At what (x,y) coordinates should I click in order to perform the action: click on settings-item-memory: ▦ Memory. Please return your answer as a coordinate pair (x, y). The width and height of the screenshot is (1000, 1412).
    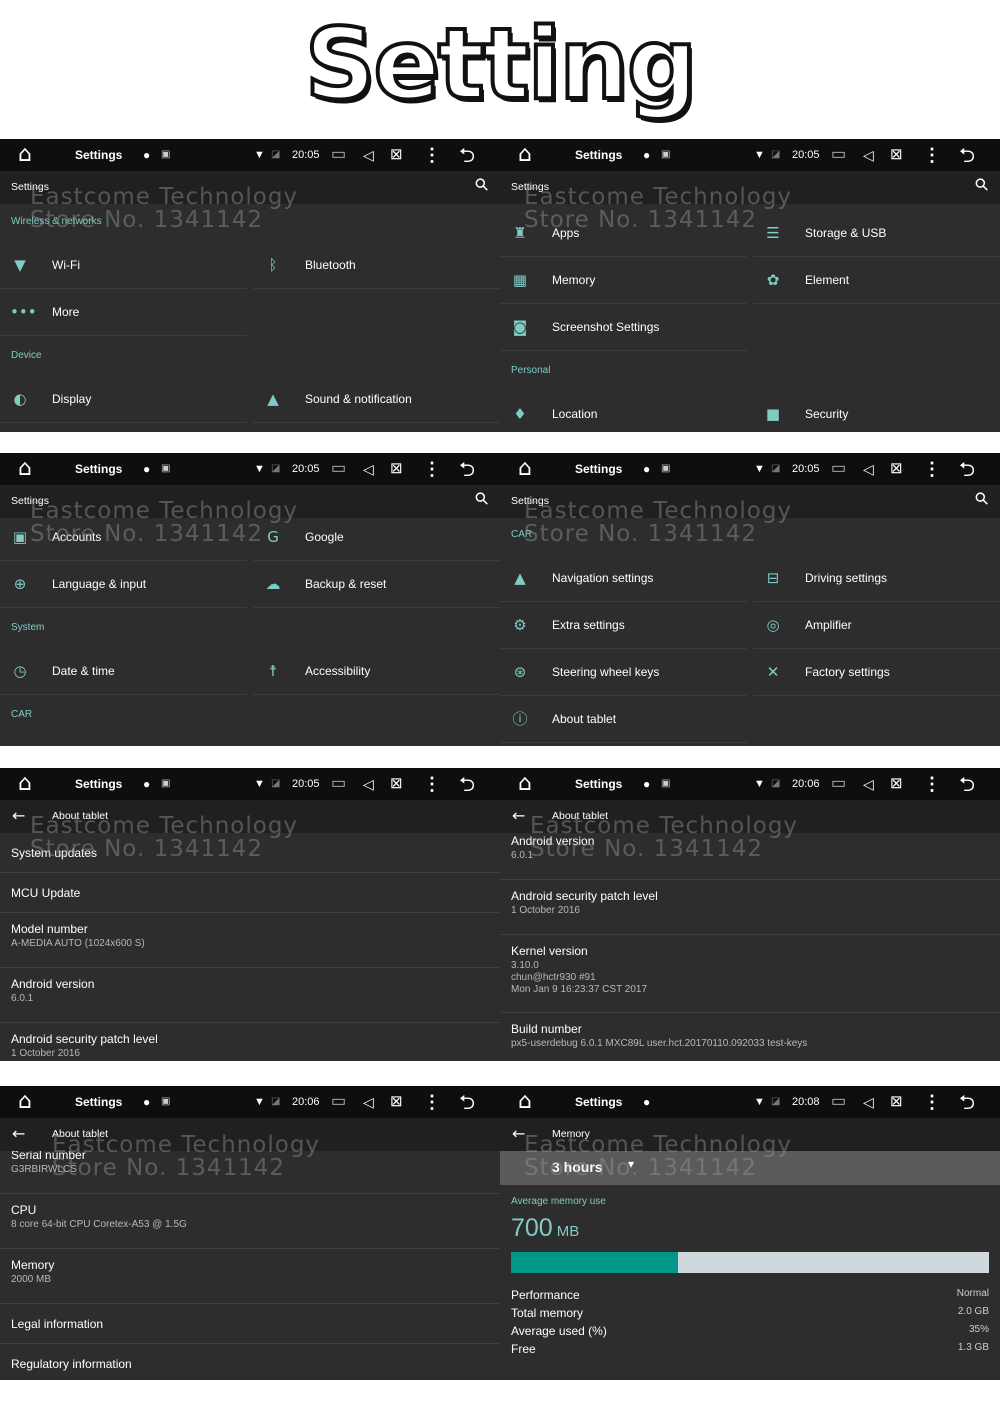
    Looking at the image, I should click on (623, 280).